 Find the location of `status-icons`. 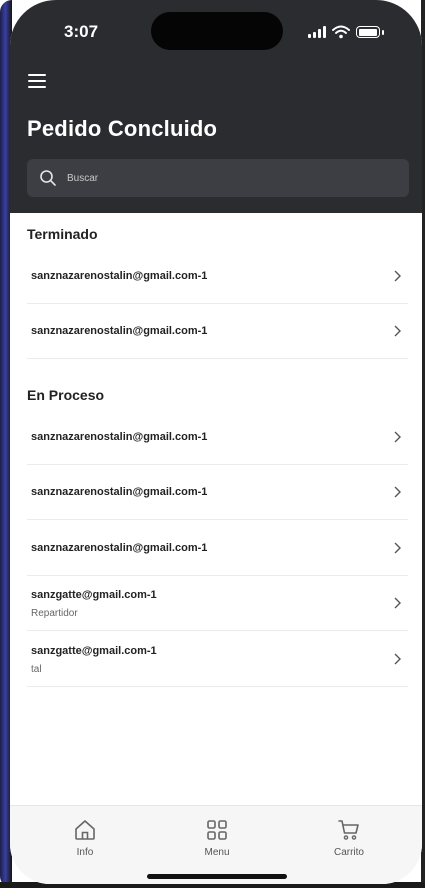

status-icons is located at coordinates (346, 32).